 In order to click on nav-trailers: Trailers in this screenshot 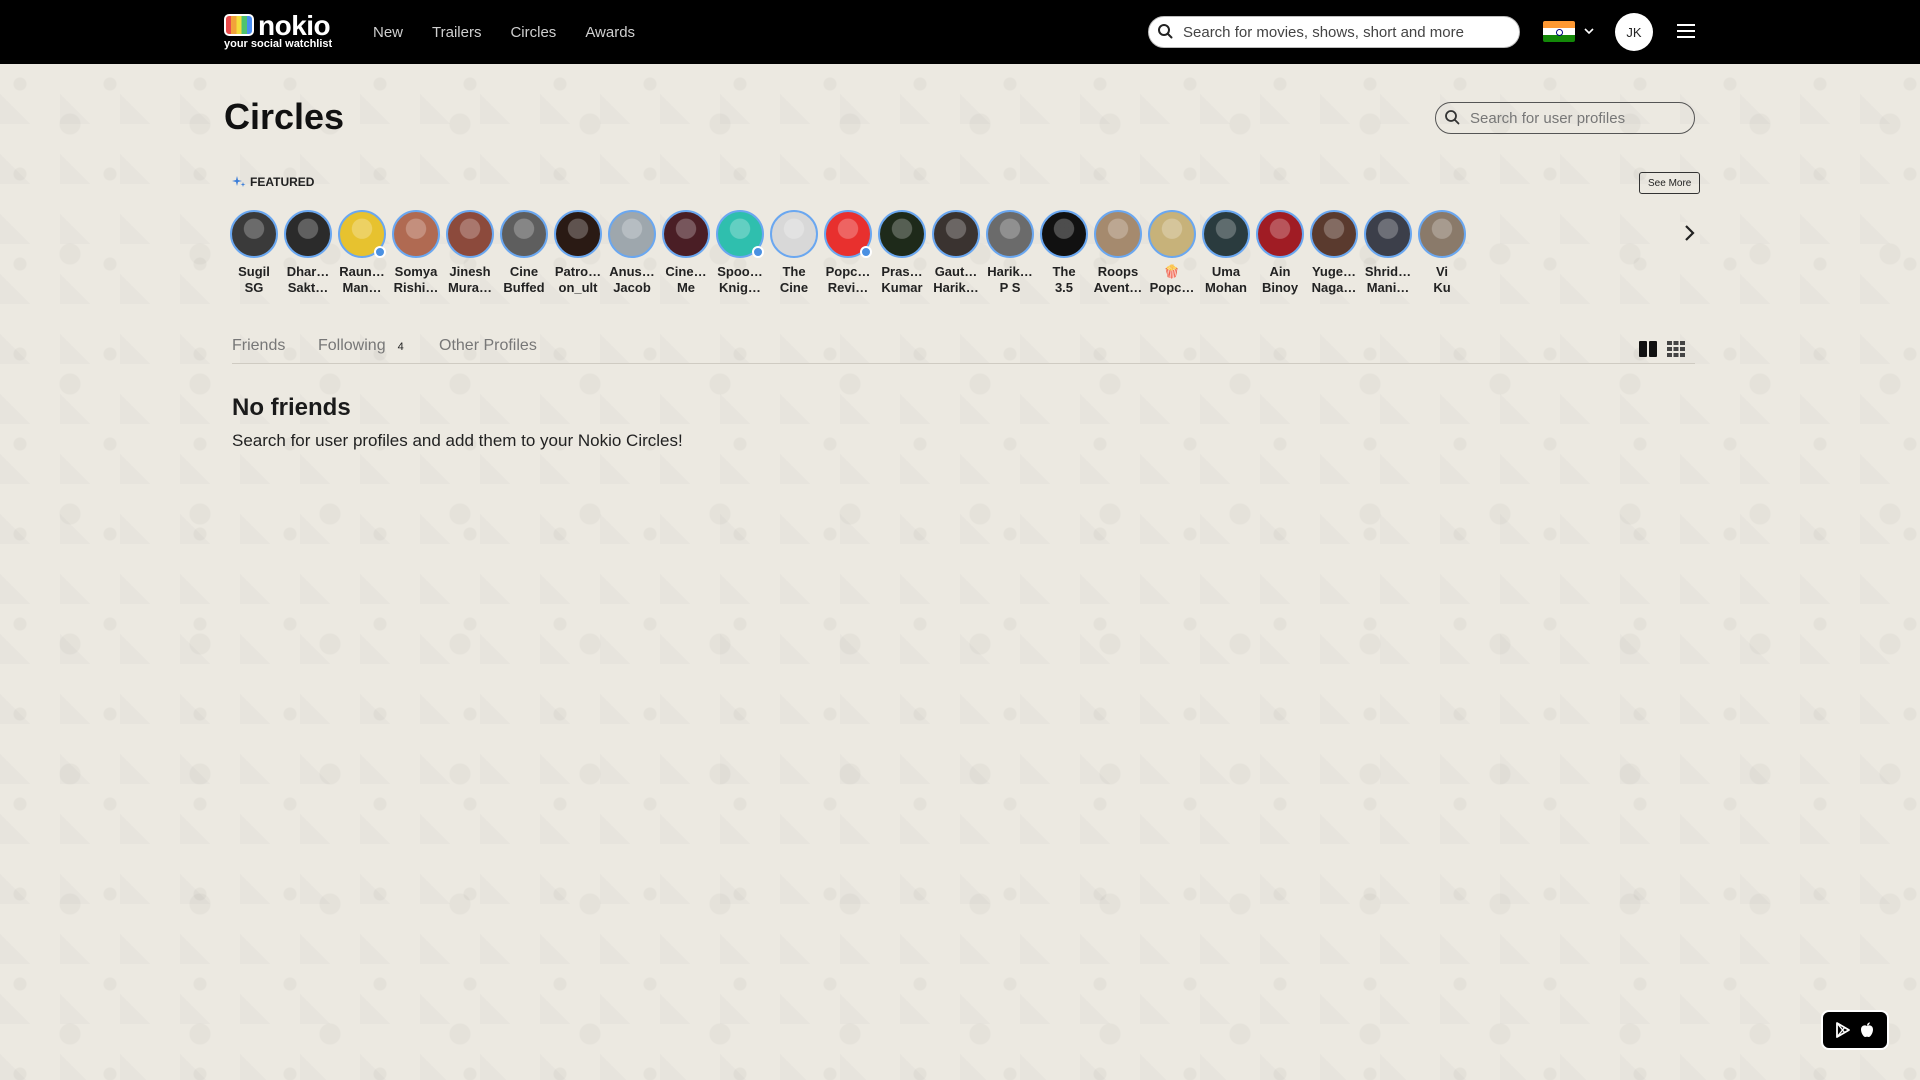, I will do `click(456, 32)`.